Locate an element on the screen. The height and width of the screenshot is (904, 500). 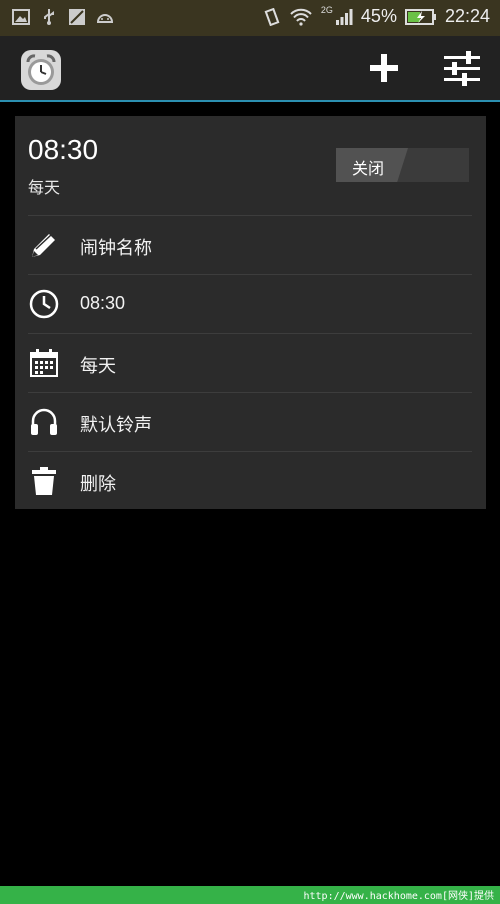
toggle-label: 关闭 is located at coordinates (368, 168).